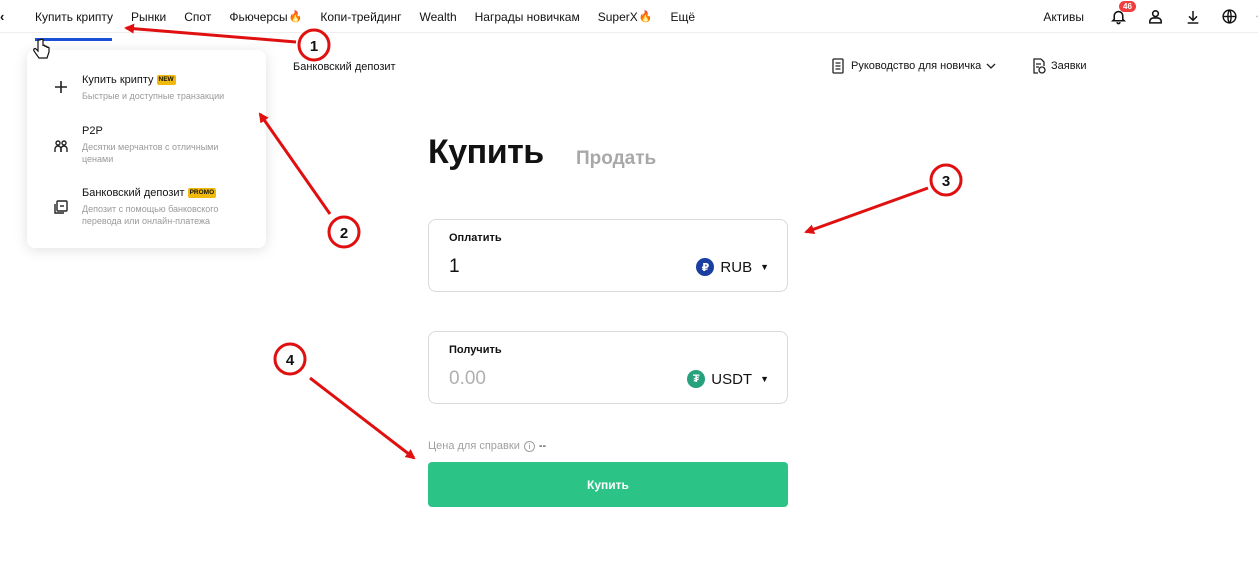 This screenshot has height=576, width=1258. I want to click on dropdown-item-title: Купить крипту NEW, so click(129, 80).